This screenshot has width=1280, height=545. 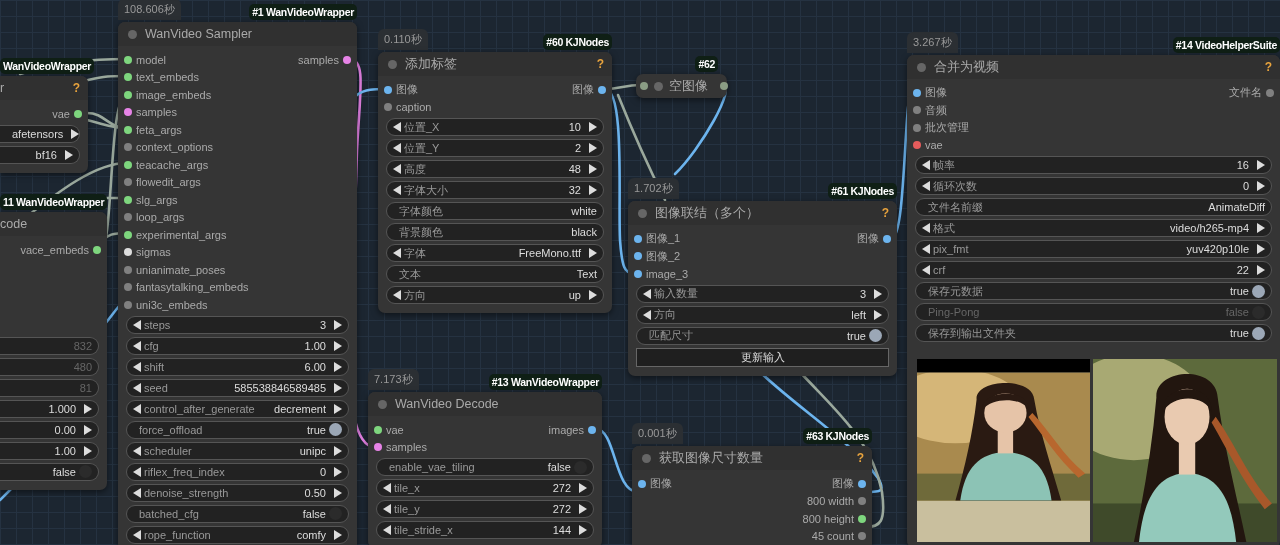 I want to click on number-field: 位置_X 10, so click(x=495, y=127).